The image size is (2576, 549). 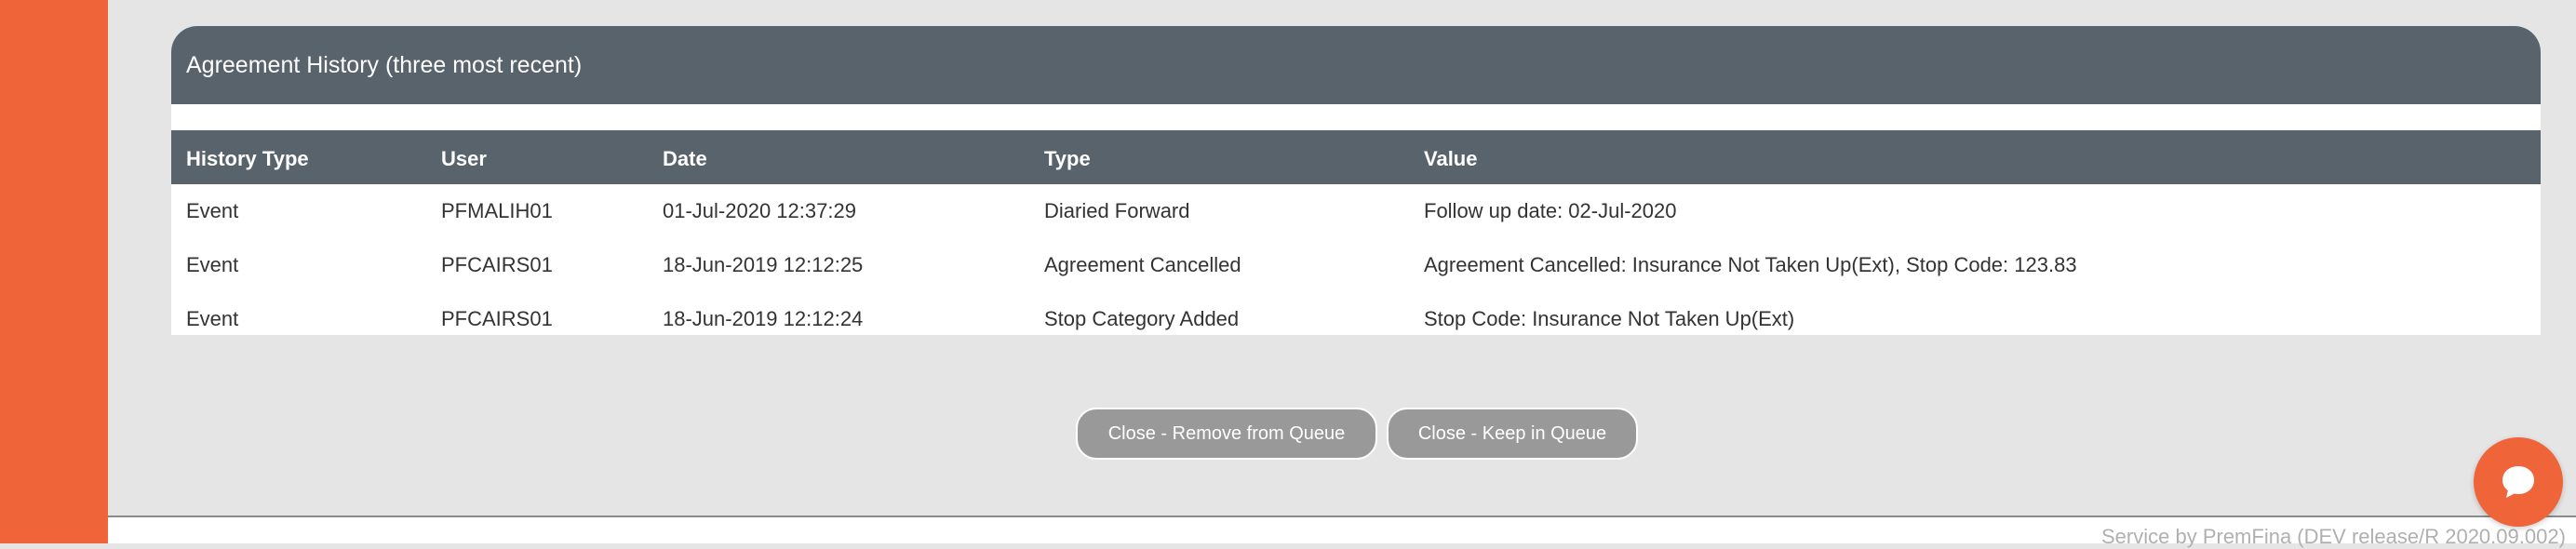 What do you see at coordinates (763, 318) in the screenshot?
I see `cell-date: 18-Jun-2019 12:12:24` at bounding box center [763, 318].